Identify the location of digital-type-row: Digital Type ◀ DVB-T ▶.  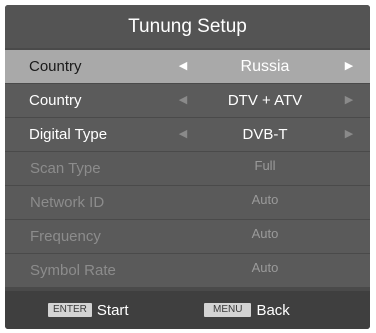
(187, 134).